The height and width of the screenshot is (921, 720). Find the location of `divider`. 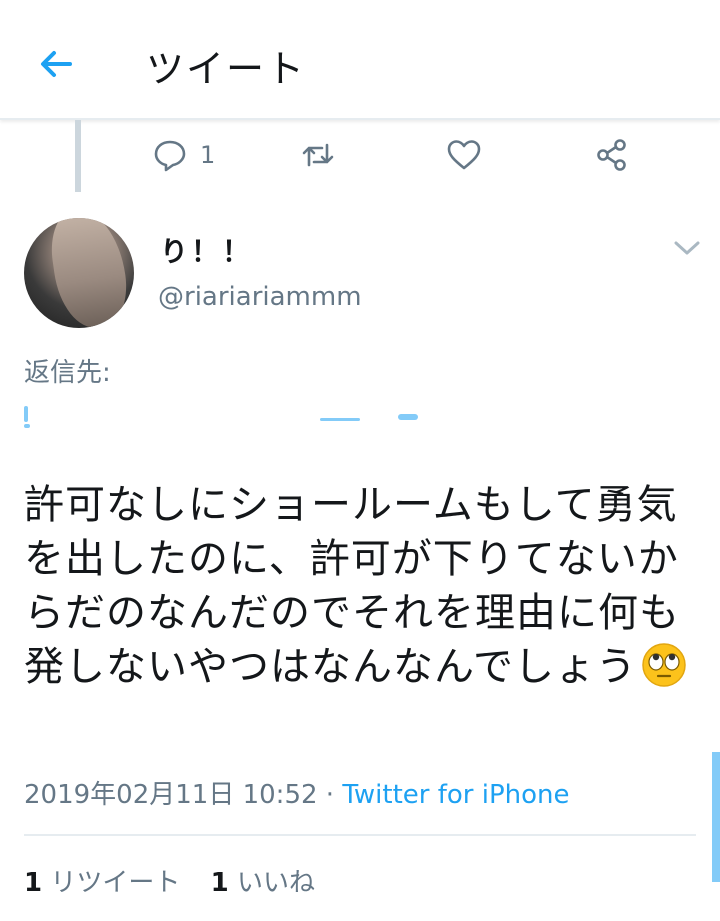

divider is located at coordinates (360, 835).